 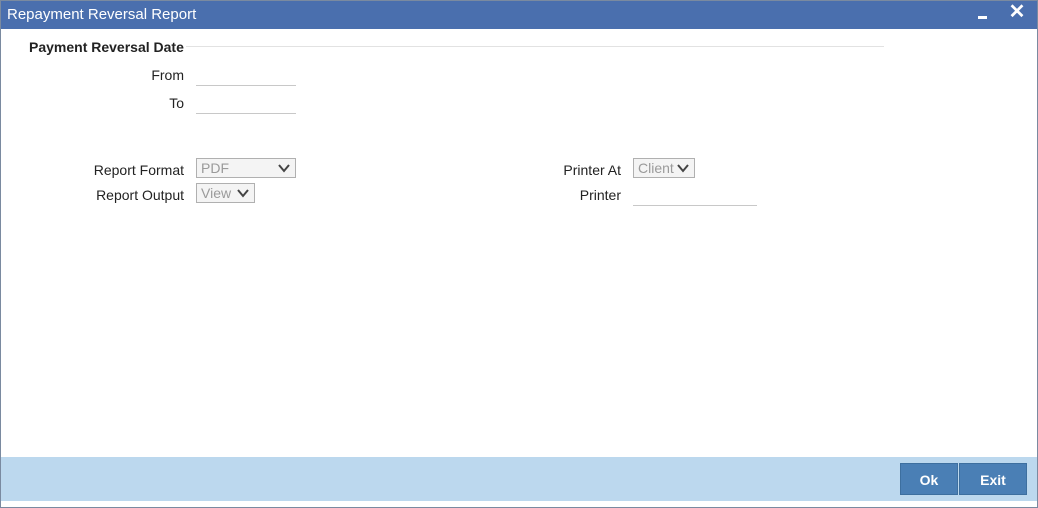 I want to click on ok-button: Ok, so click(x=929, y=479).